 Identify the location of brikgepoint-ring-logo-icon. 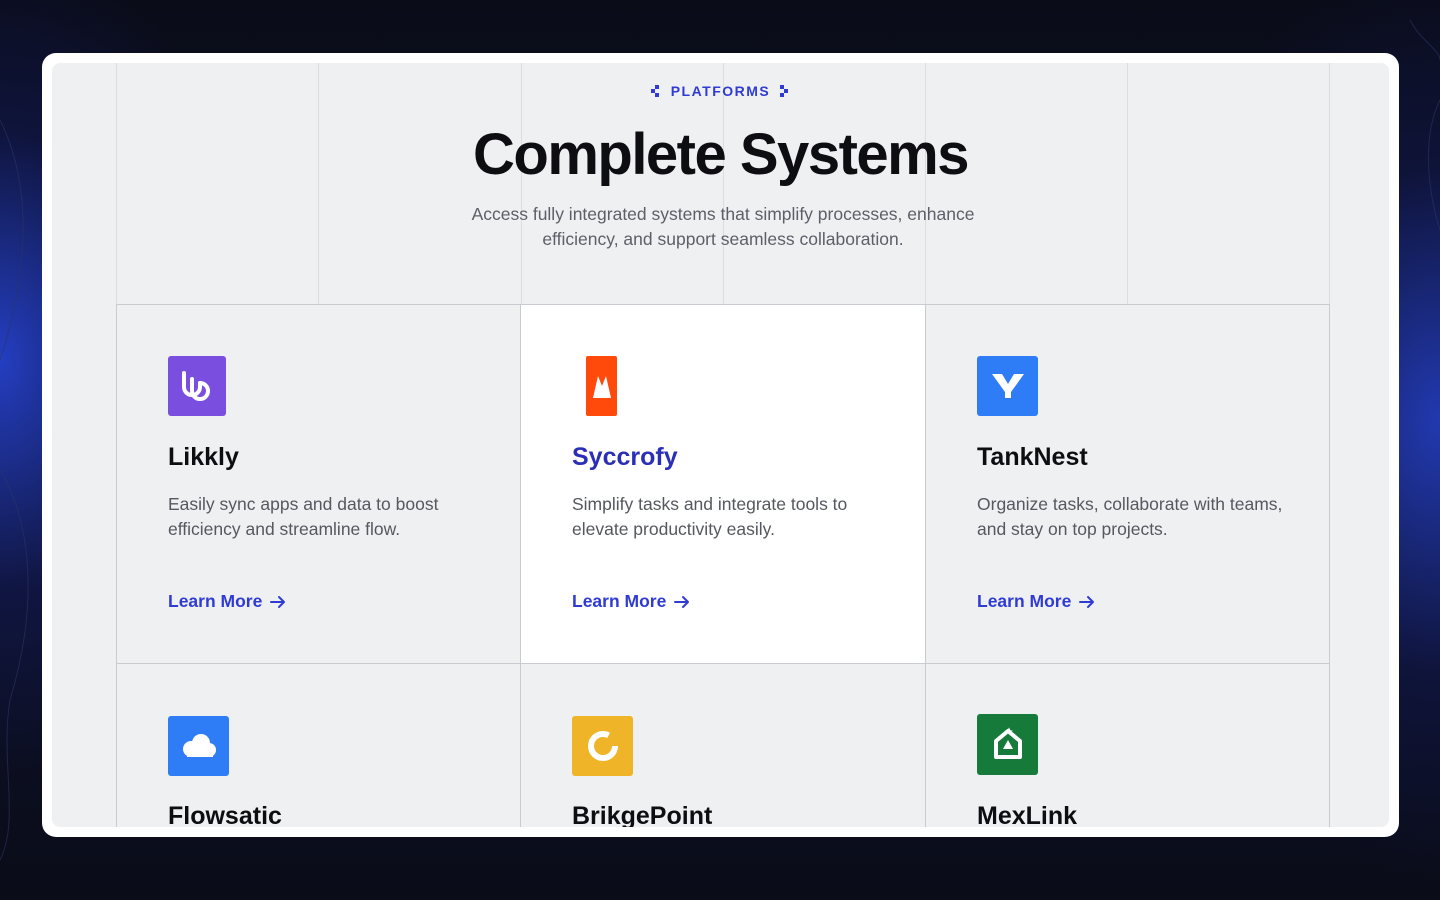
(602, 746).